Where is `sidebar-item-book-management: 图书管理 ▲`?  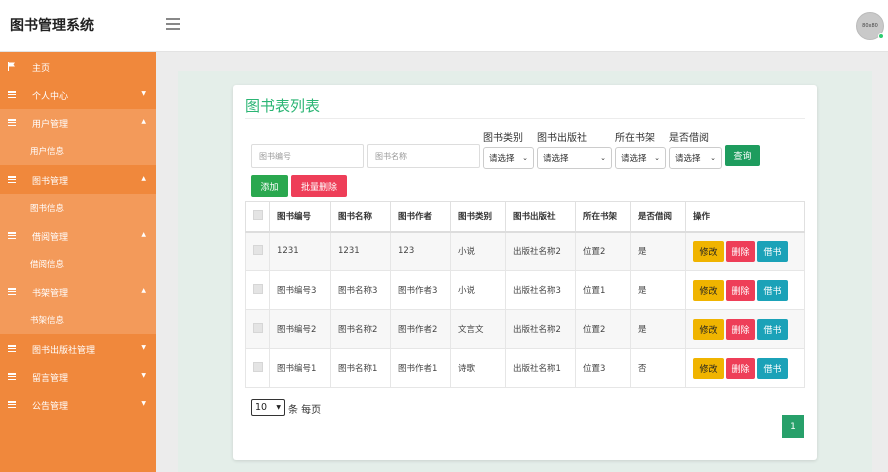 sidebar-item-book-management: 图书管理 ▲ is located at coordinates (78, 180).